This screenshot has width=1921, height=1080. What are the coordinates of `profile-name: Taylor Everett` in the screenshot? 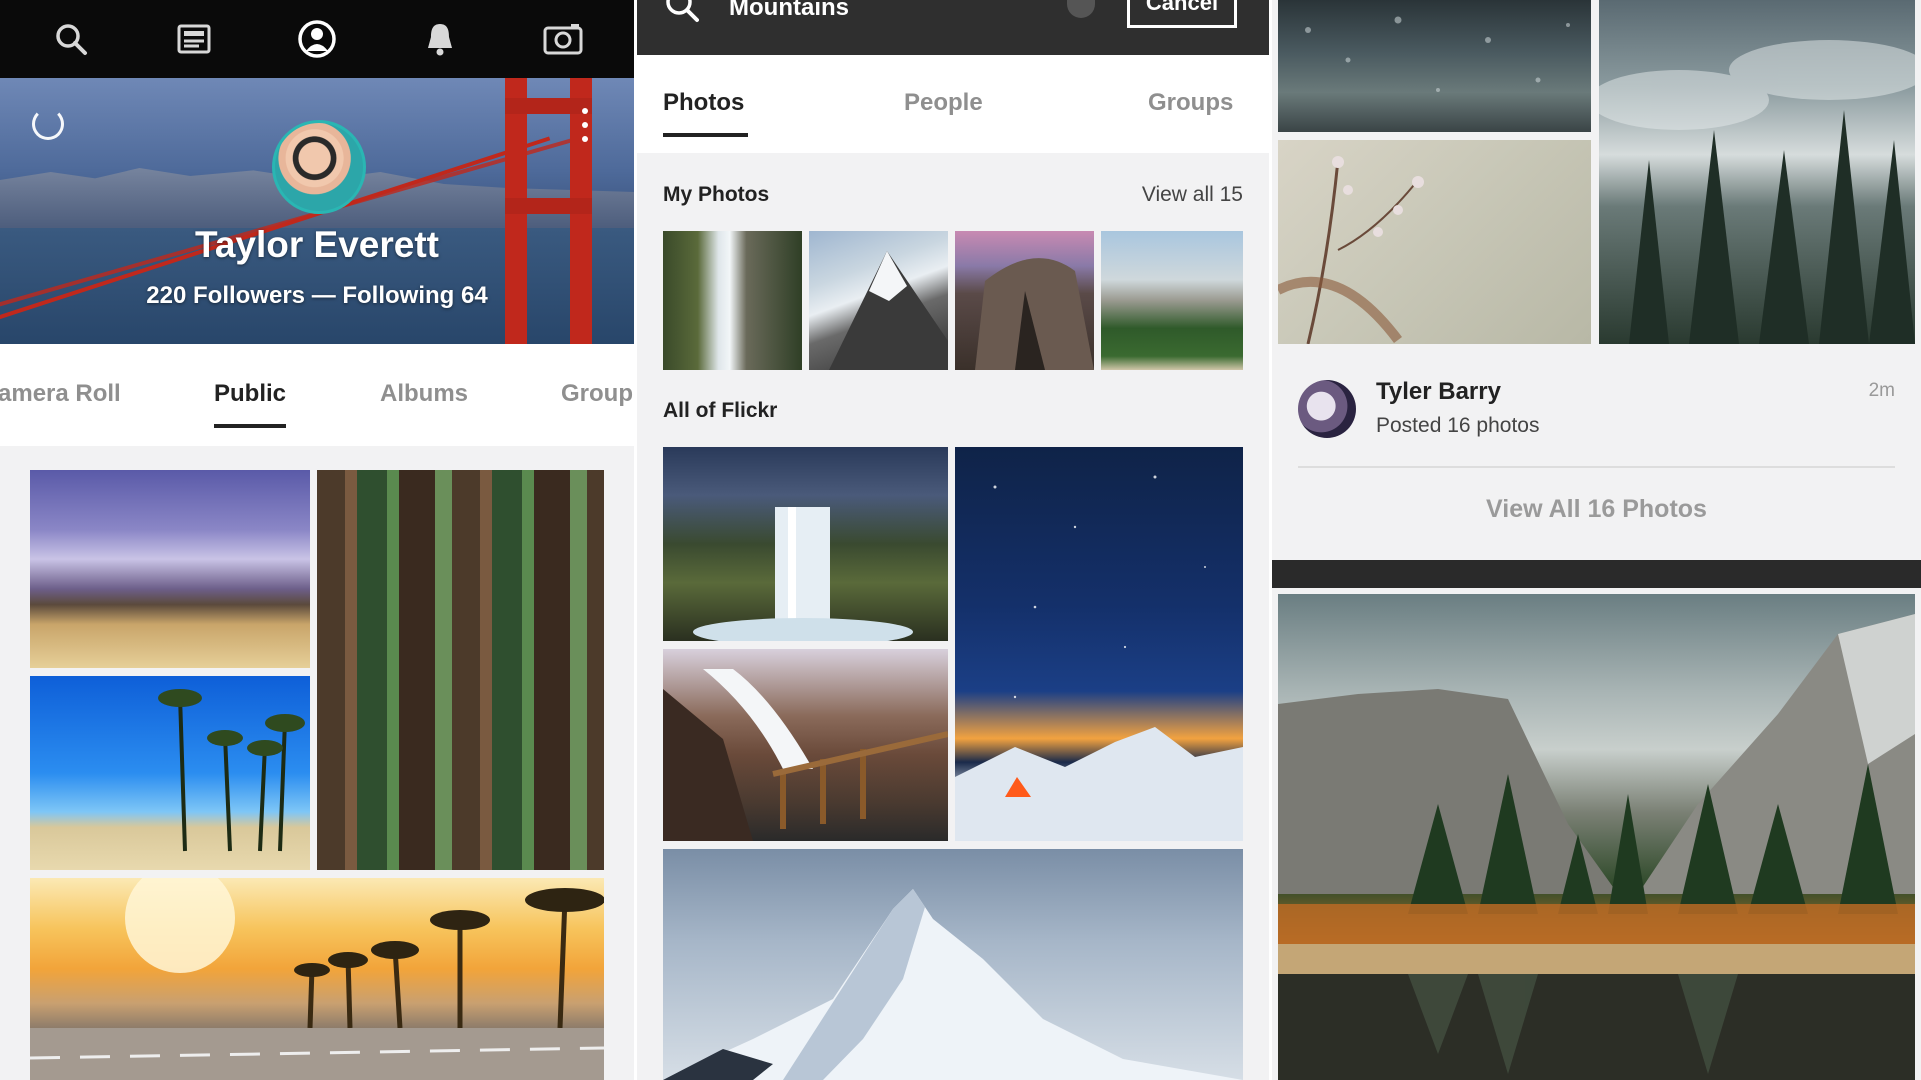 It's located at (317, 244).